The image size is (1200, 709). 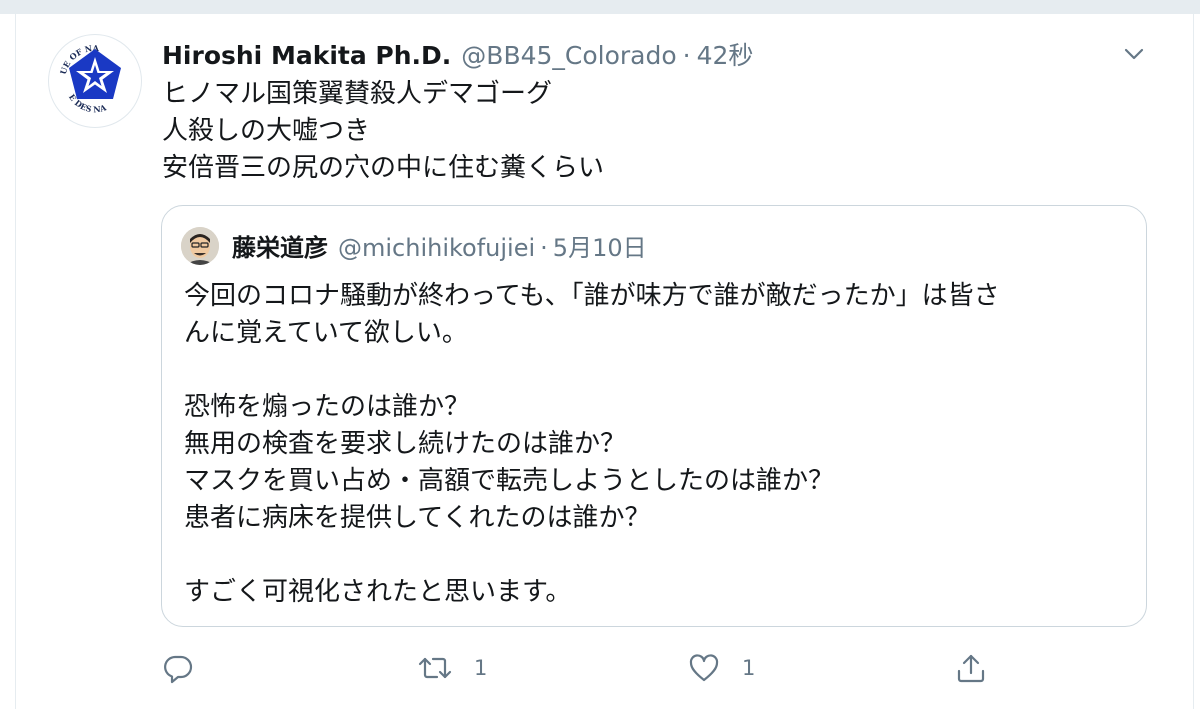 I want to click on like-button: 1, so click(x=721, y=668).